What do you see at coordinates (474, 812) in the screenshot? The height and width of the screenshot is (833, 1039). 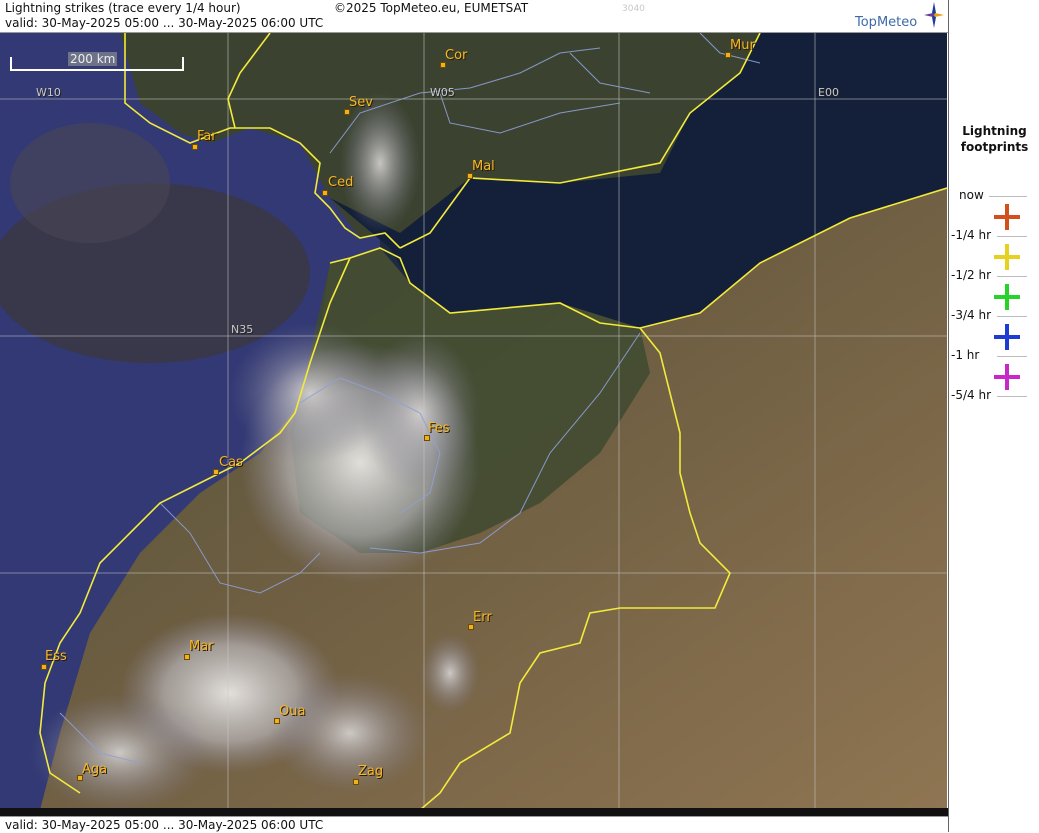 I see `map-bottom-strip` at bounding box center [474, 812].